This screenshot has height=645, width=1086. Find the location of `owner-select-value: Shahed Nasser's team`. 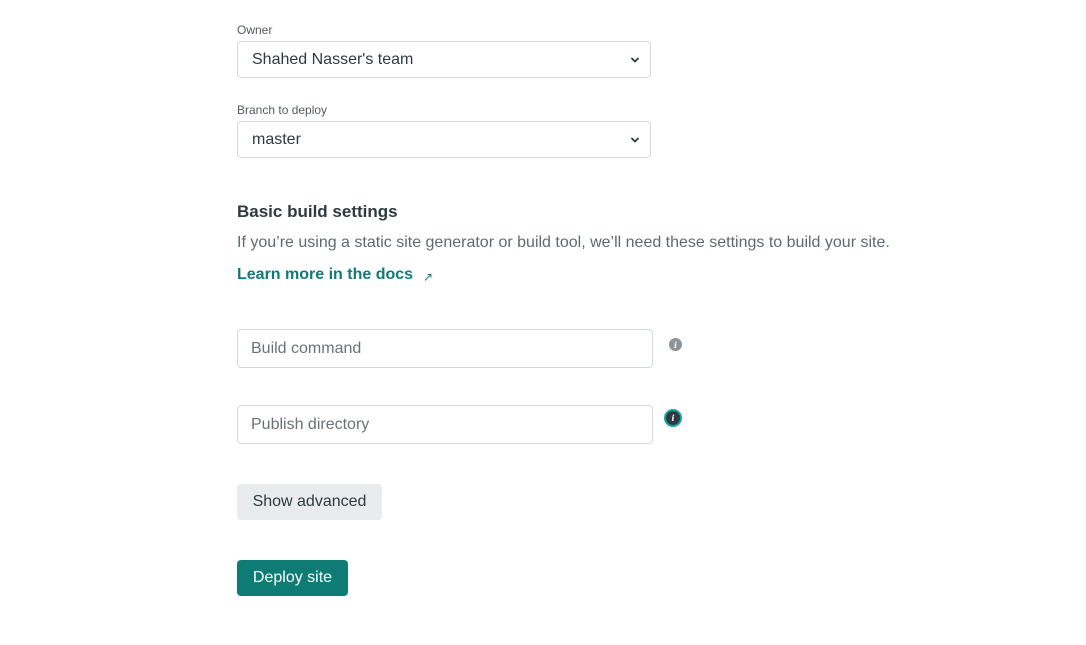

owner-select-value: Shahed Nasser's team is located at coordinates (333, 59).